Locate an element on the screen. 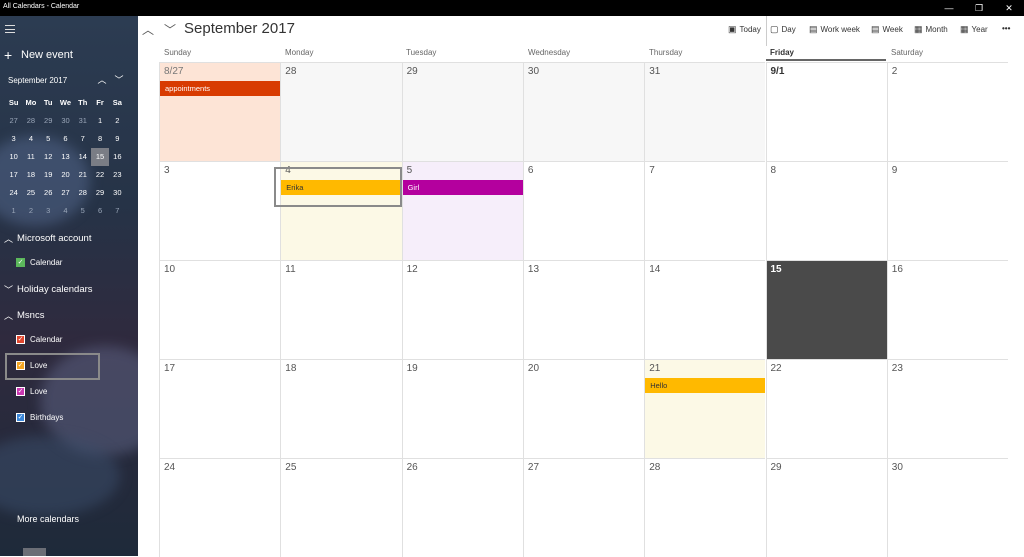  day-cell: 16 is located at coordinates (947, 309).